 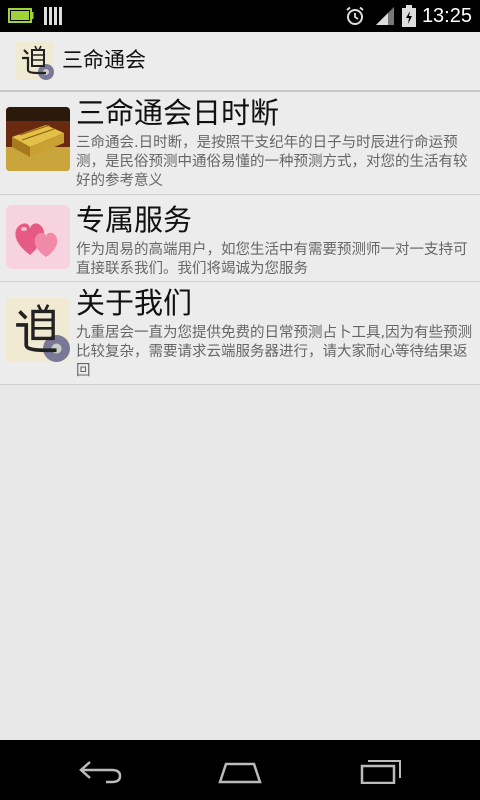 I want to click on cell-signal-icon, so click(x=385, y=16).